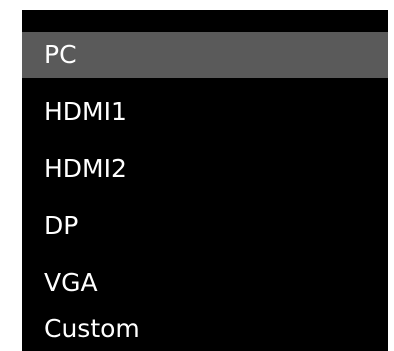 The height and width of the screenshot is (351, 394). Describe the element at coordinates (71, 282) in the screenshot. I see `menu-item-label: VGA` at that location.